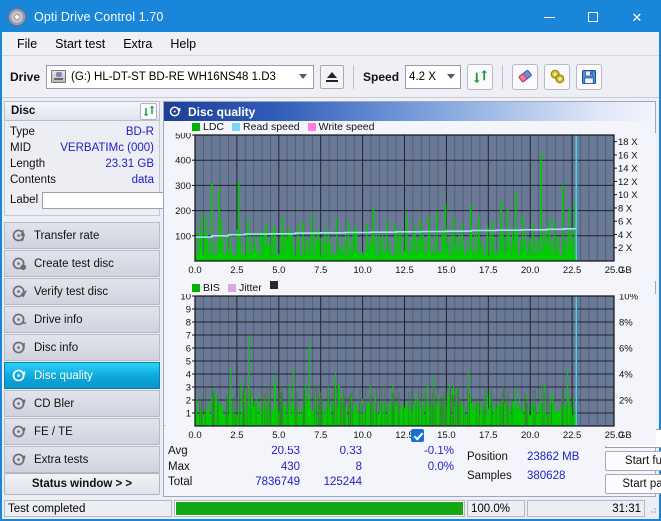 The image size is (661, 521). Describe the element at coordinates (82, 263) in the screenshot. I see `sidebar-item-create-test-disc: Create test disc` at that location.